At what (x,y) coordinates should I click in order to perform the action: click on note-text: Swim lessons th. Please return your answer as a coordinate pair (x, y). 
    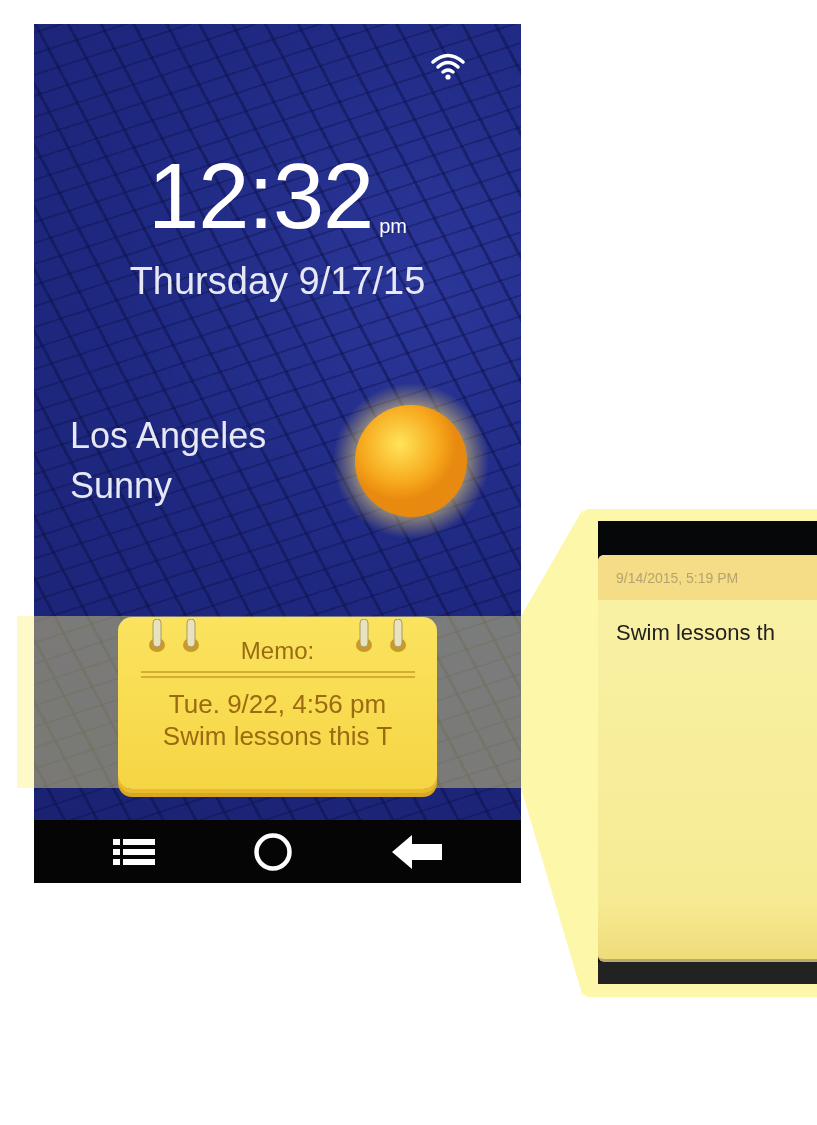
    Looking at the image, I should click on (695, 632).